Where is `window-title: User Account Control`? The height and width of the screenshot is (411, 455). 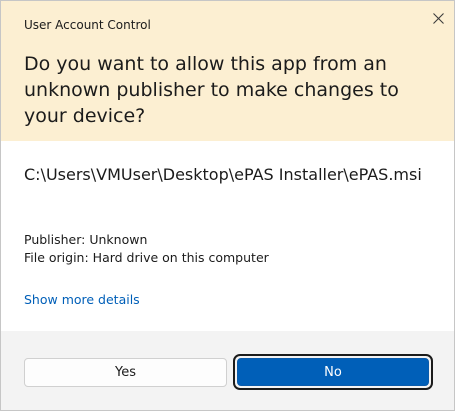 window-title: User Account Control is located at coordinates (87, 25).